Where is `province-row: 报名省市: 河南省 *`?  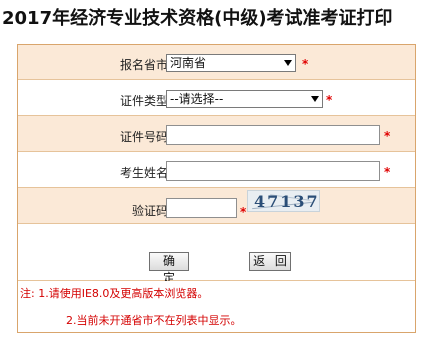
province-row: 报名省市: 河南省 * is located at coordinates (216, 62).